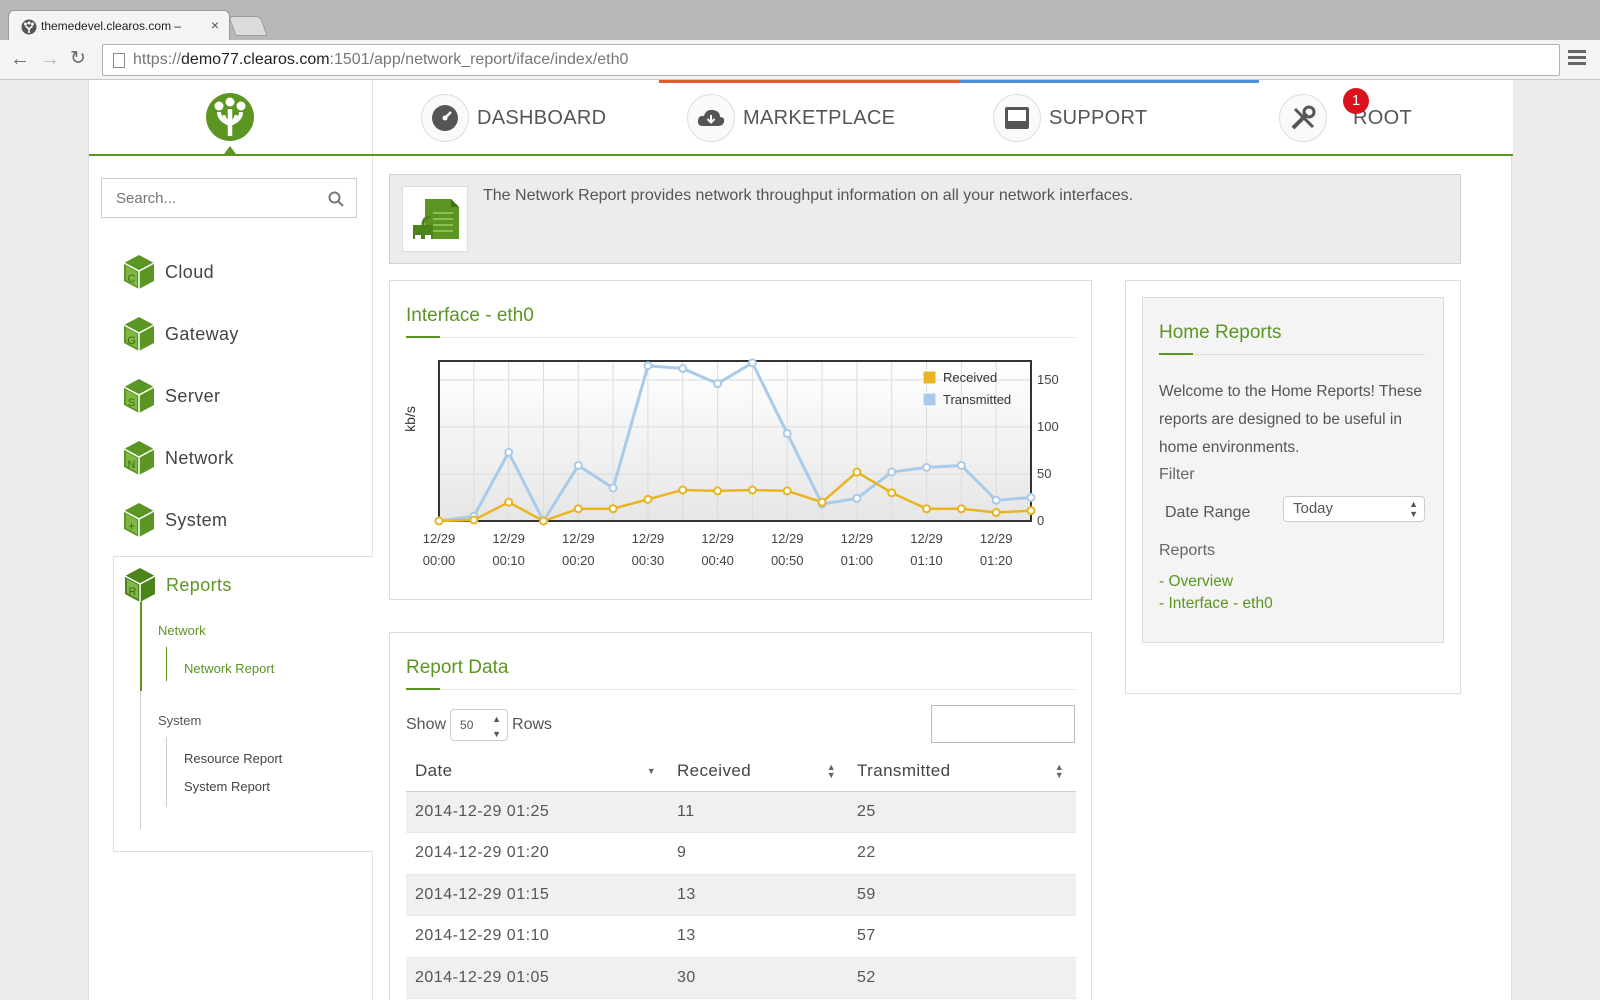  I want to click on nav-dashboard-label: DASHBOARD, so click(542, 117).